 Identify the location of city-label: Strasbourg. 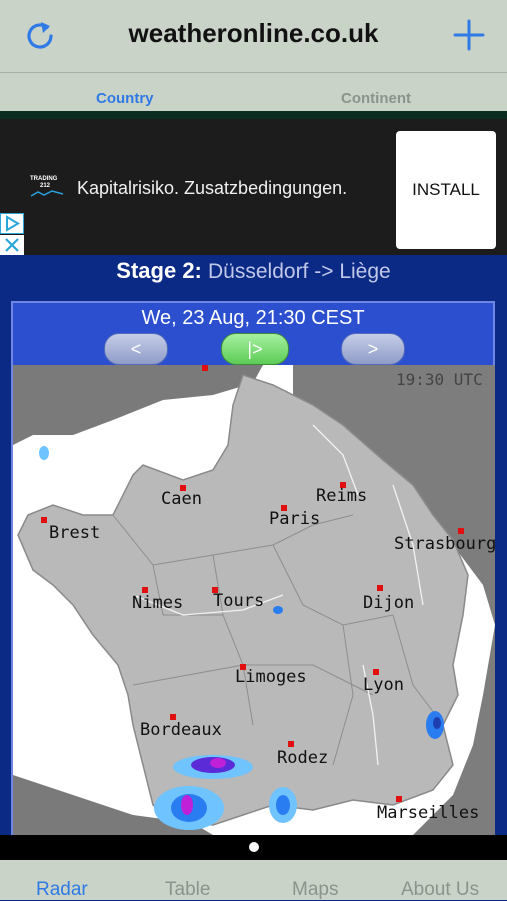
(444, 544).